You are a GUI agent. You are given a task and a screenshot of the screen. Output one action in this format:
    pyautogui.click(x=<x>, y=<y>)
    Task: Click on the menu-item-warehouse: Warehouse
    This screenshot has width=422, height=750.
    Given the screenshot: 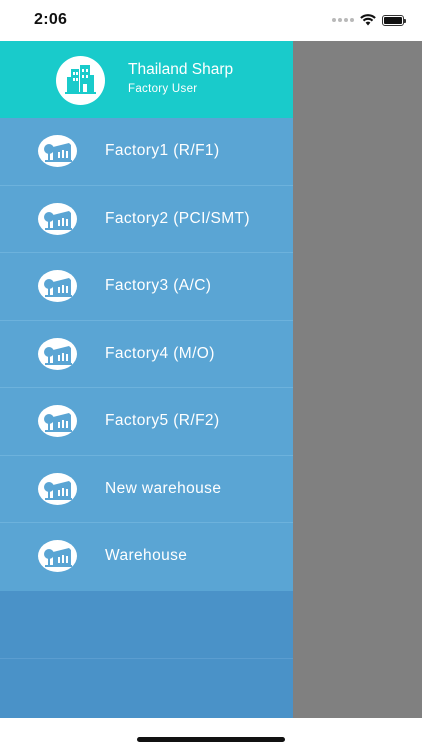 What is the action you would take?
    pyautogui.click(x=146, y=557)
    